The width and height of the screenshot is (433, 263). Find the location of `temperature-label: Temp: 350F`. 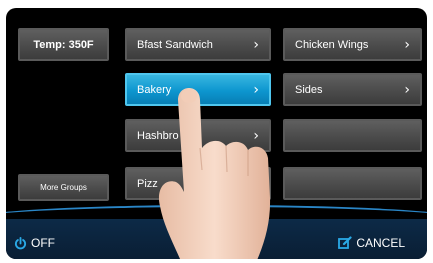

temperature-label: Temp: 350F is located at coordinates (63, 44).